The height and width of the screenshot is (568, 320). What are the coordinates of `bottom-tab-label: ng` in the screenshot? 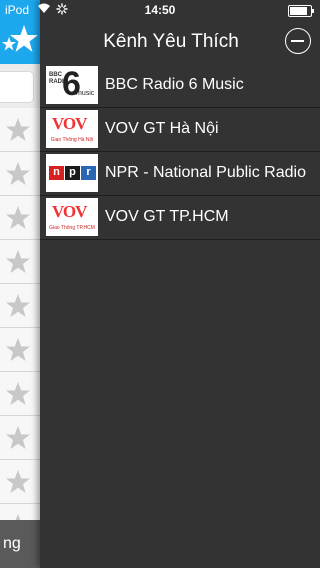 It's located at (12, 543).